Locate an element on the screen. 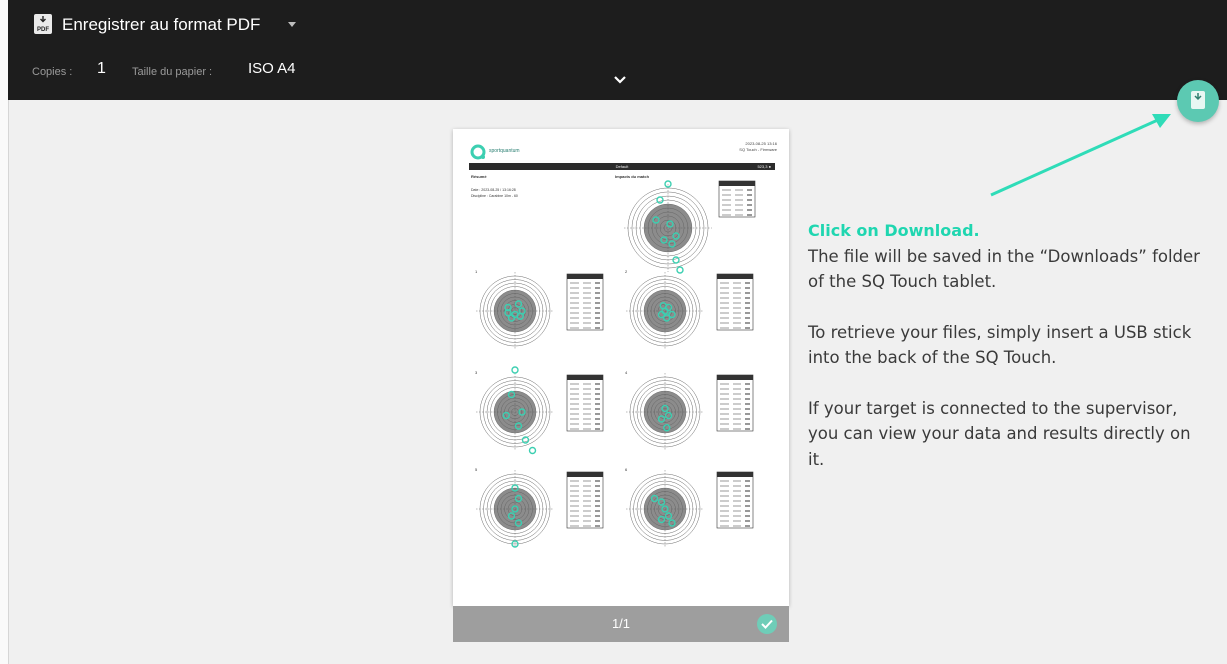 The image size is (1227, 664). download-button is located at coordinates (1198, 101).